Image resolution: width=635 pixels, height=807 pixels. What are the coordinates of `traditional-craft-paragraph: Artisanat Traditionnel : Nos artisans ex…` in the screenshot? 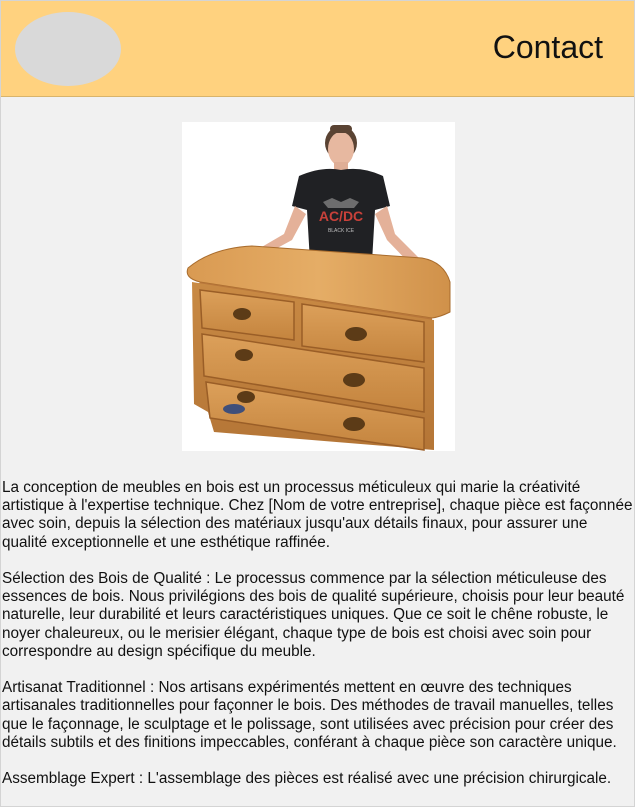 It's located at (309, 715).